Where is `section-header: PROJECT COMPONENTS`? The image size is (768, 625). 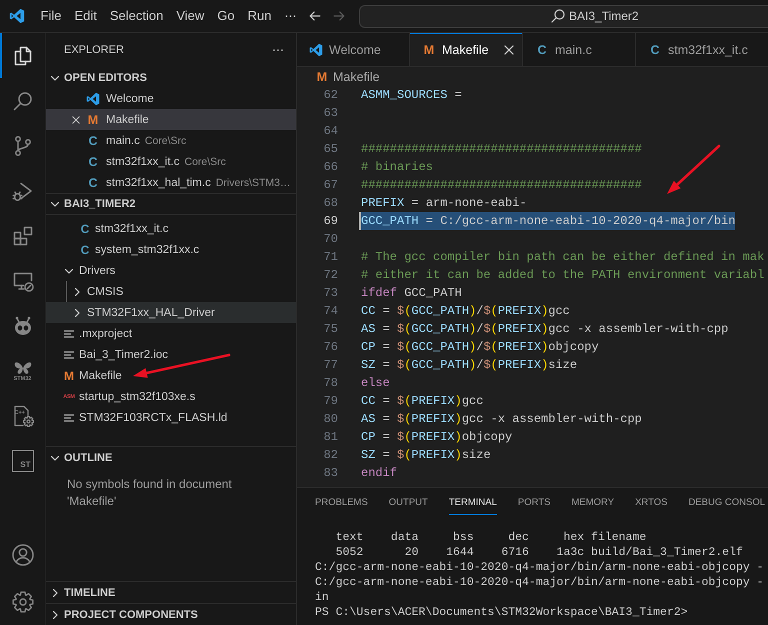
section-header: PROJECT COMPONENTS is located at coordinates (171, 614).